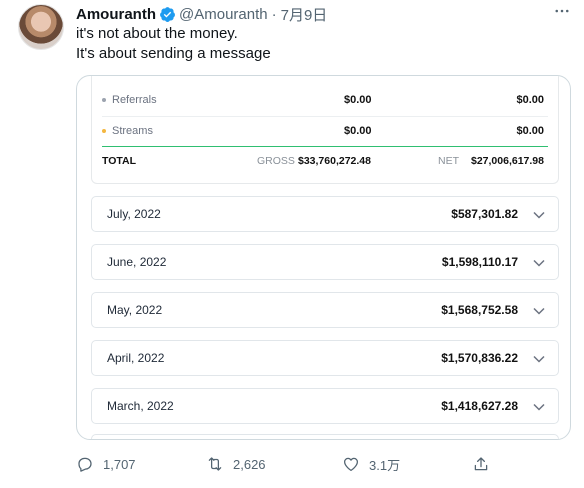  What do you see at coordinates (325, 436) in the screenshot?
I see `month-row-partial` at bounding box center [325, 436].